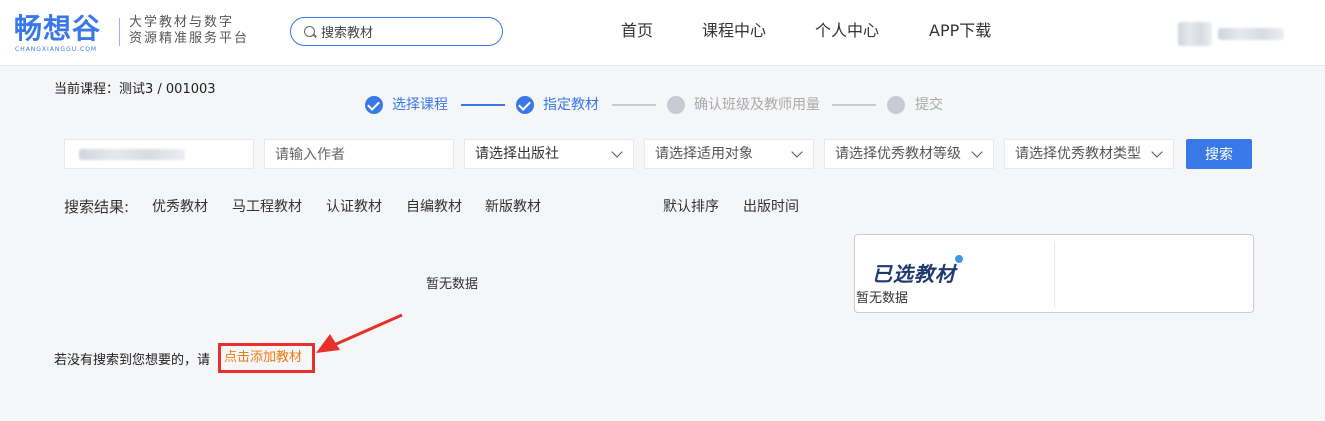 The image size is (1325, 421). What do you see at coordinates (525, 105) in the screenshot?
I see `step-2-check-icon` at bounding box center [525, 105].